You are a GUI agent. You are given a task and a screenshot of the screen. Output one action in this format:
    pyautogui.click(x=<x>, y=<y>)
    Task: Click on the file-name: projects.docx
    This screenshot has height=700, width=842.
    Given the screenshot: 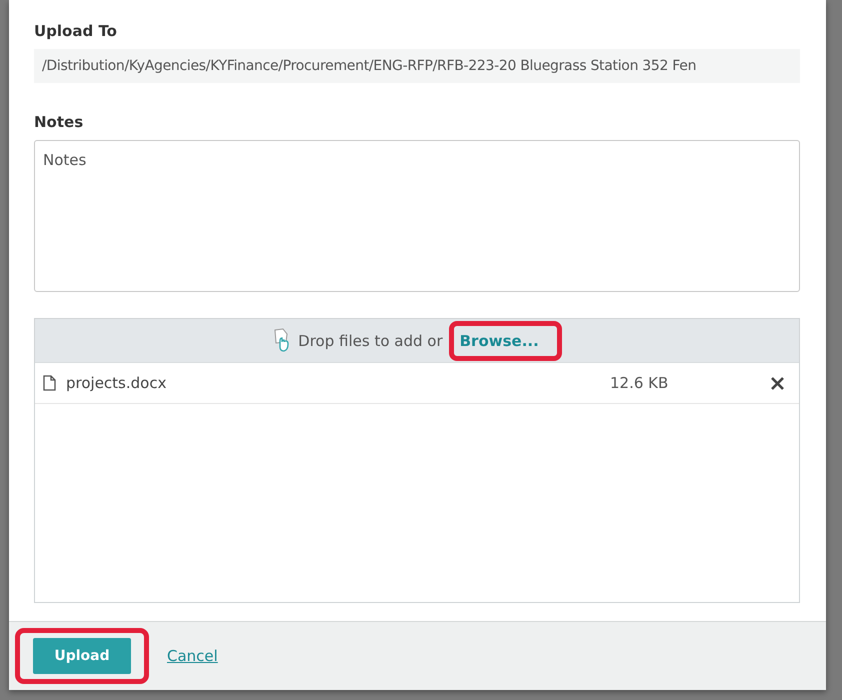 What is the action you would take?
    pyautogui.click(x=117, y=383)
    